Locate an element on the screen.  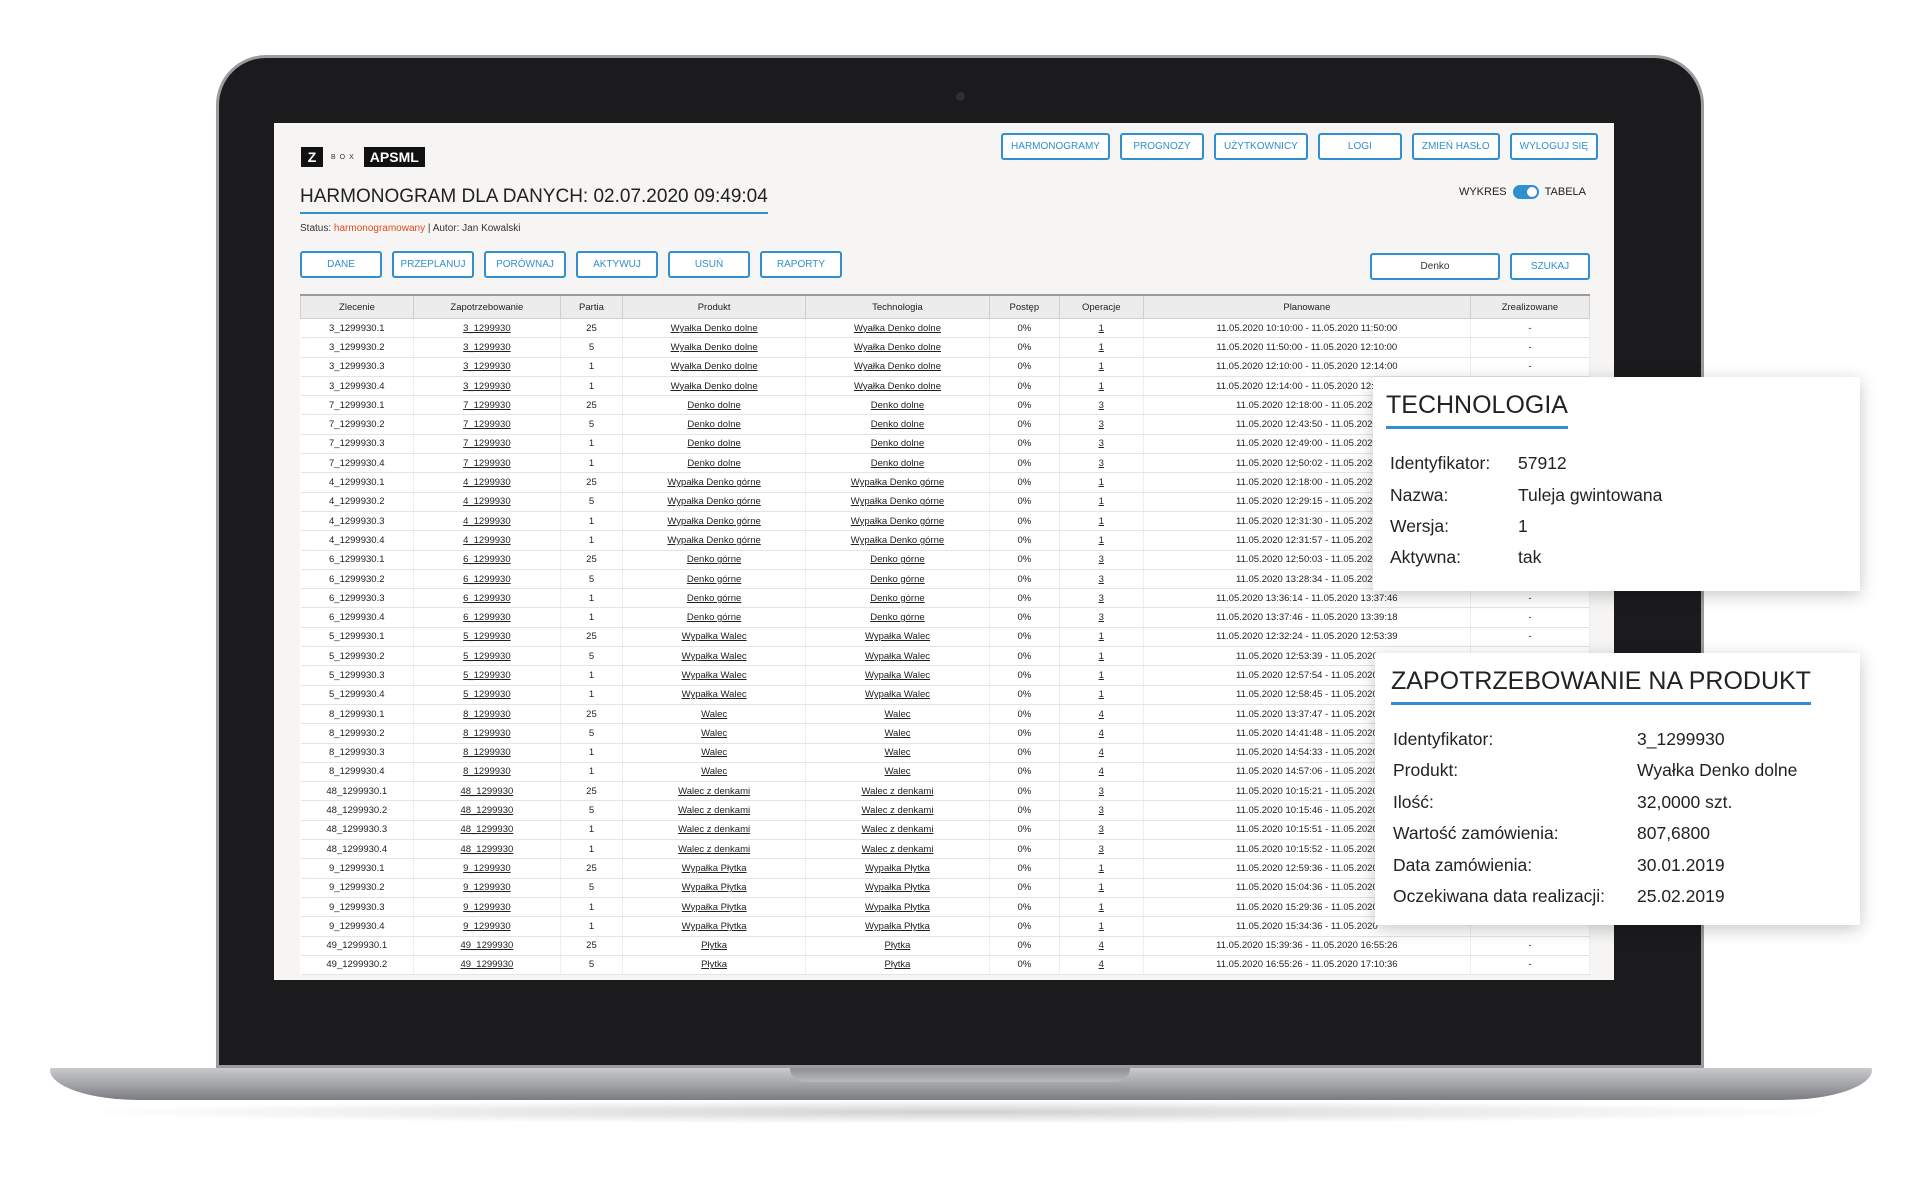
nav-harmonogramy-button: HARMONOGRAMY is located at coordinates (1055, 146).